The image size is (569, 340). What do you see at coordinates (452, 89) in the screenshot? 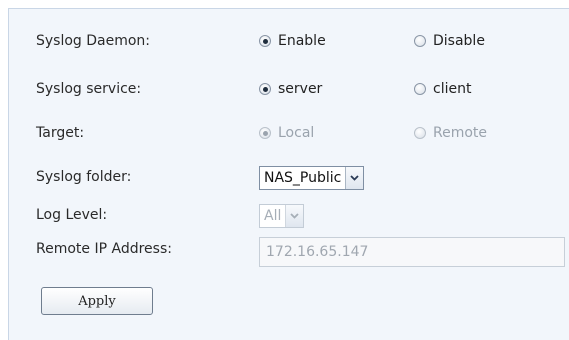
I see `syslog-service-client-label: client` at bounding box center [452, 89].